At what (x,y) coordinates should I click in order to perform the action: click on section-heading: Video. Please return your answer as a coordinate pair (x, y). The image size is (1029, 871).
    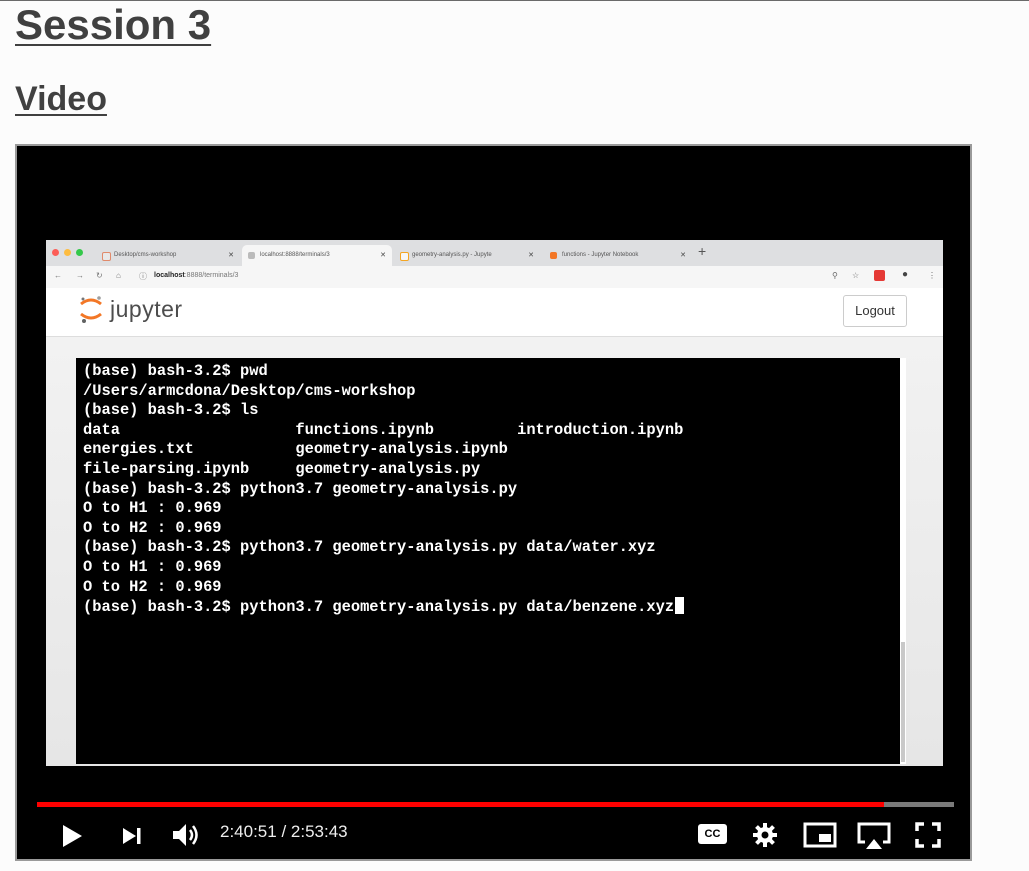
    Looking at the image, I should click on (61, 99).